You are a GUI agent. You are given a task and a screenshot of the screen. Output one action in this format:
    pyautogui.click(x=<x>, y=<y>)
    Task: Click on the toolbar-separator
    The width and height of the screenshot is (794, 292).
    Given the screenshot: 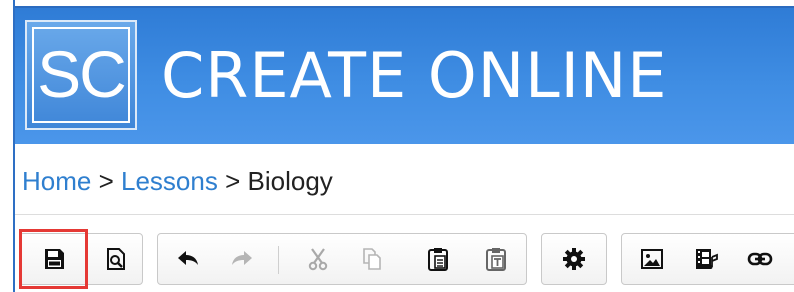 What is the action you would take?
    pyautogui.click(x=278, y=260)
    